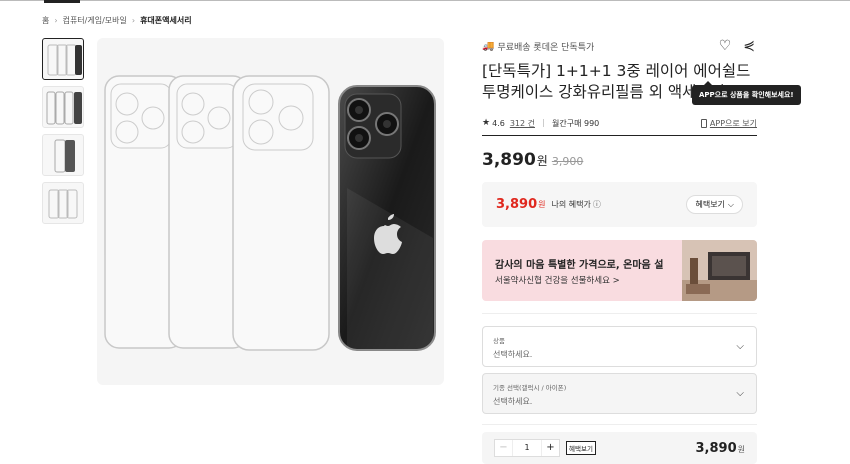 The image size is (850, 464). What do you see at coordinates (619, 204) in the screenshot?
I see `benefit-price-box: 3,890 원 나의 혜택가 ⓘ 혜택보기 ⌵` at bounding box center [619, 204].